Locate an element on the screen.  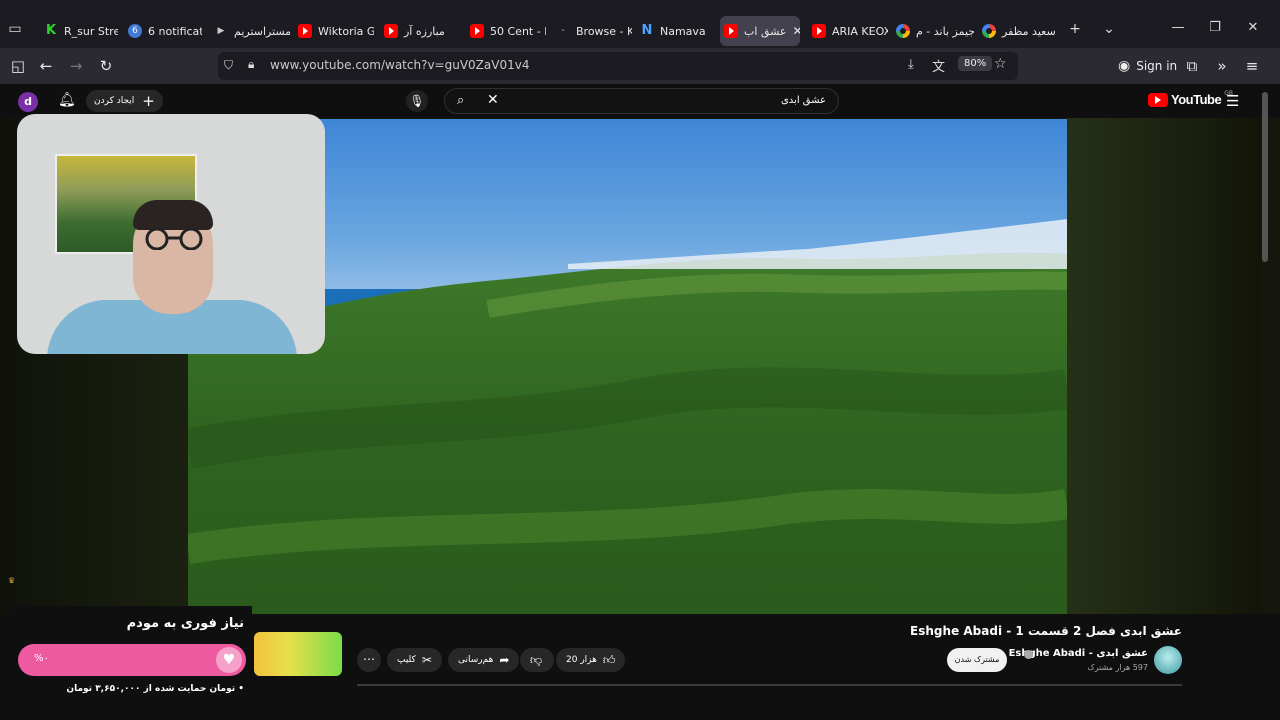
channel-watermark-icon: ♛ is located at coordinates (12, 580).